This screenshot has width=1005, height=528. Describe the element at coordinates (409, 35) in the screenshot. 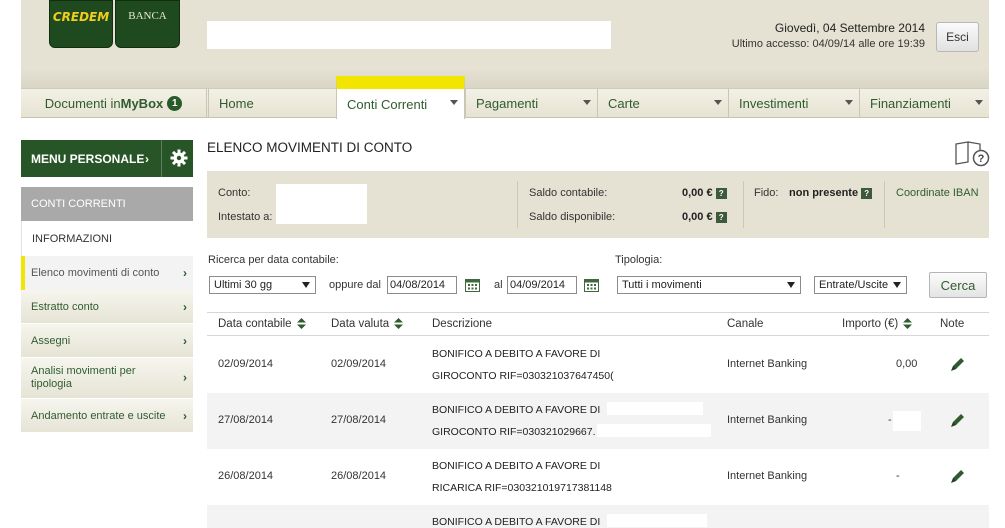

I see `header-white-panel` at that location.